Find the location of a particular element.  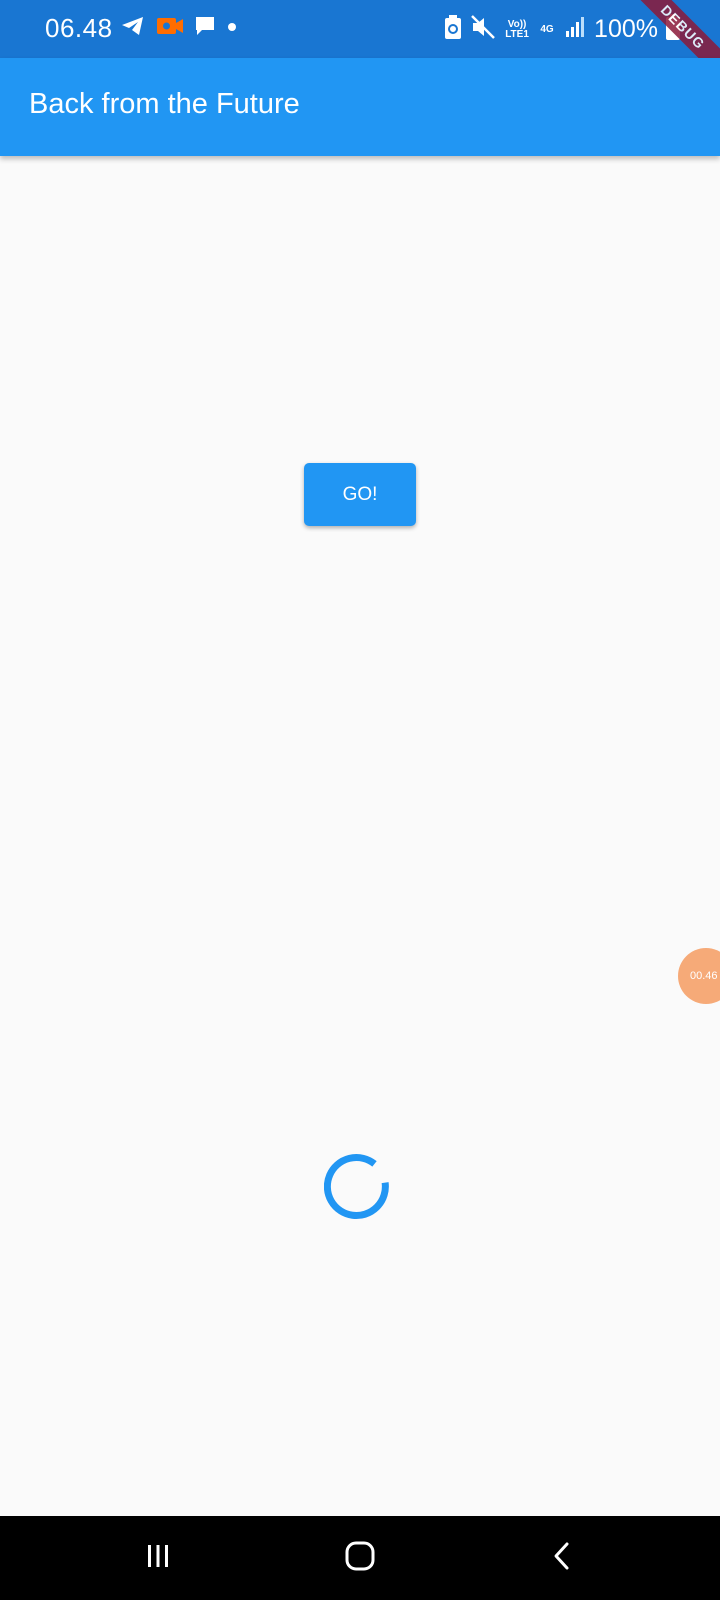

recent-apps-button is located at coordinates (158, 1558).